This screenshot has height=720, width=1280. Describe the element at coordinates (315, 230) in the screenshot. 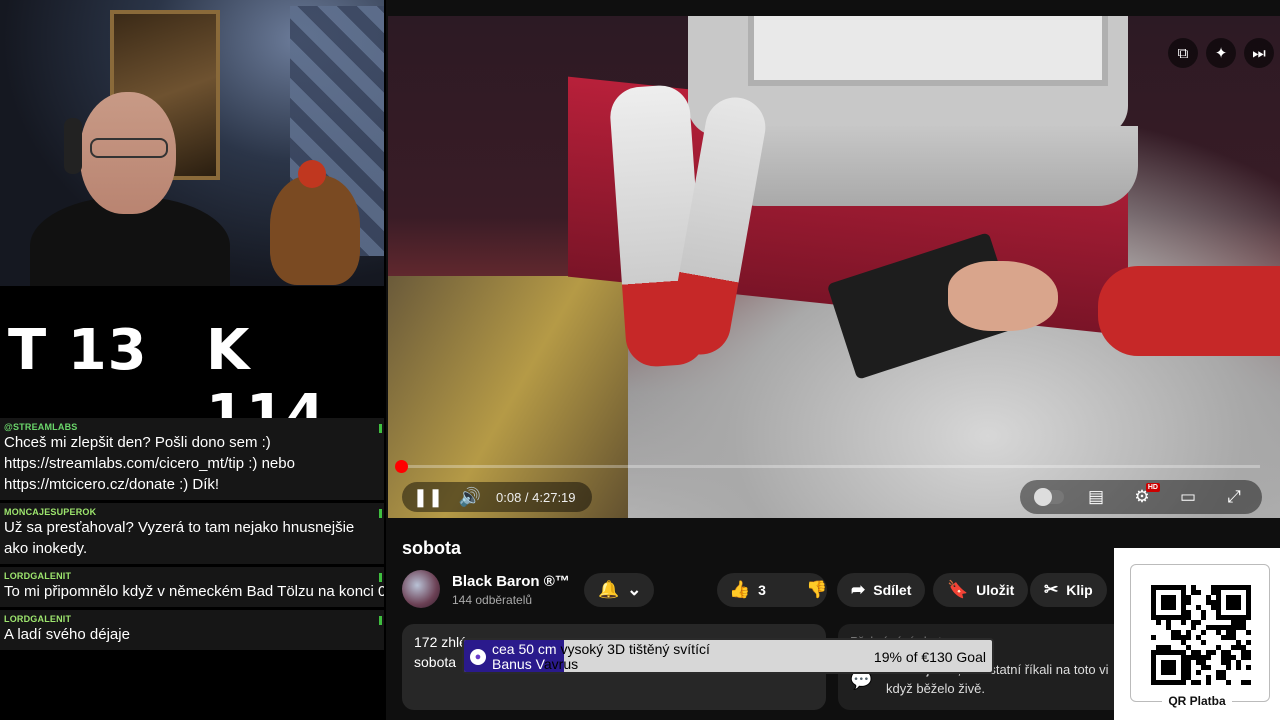

I see `plush-toy` at that location.